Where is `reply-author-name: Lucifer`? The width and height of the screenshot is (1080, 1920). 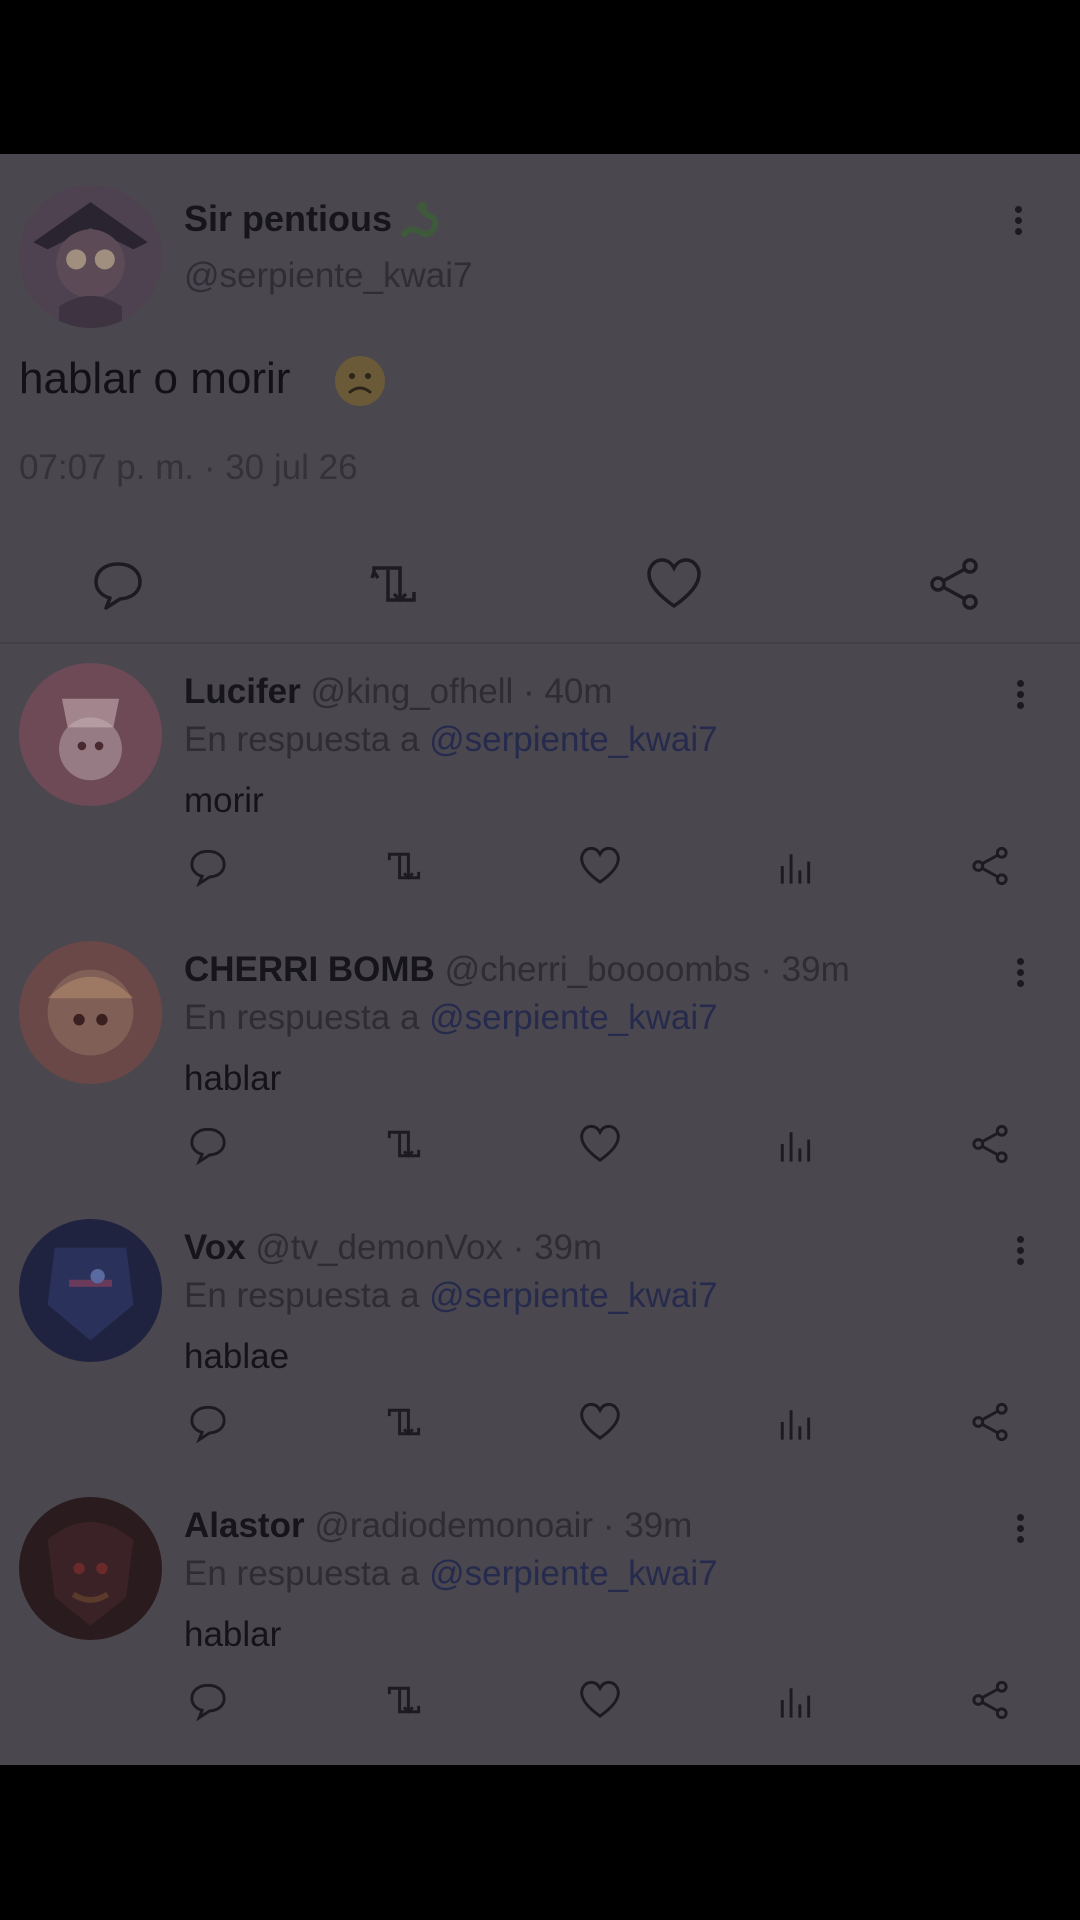
reply-author-name: Lucifer is located at coordinates (242, 691).